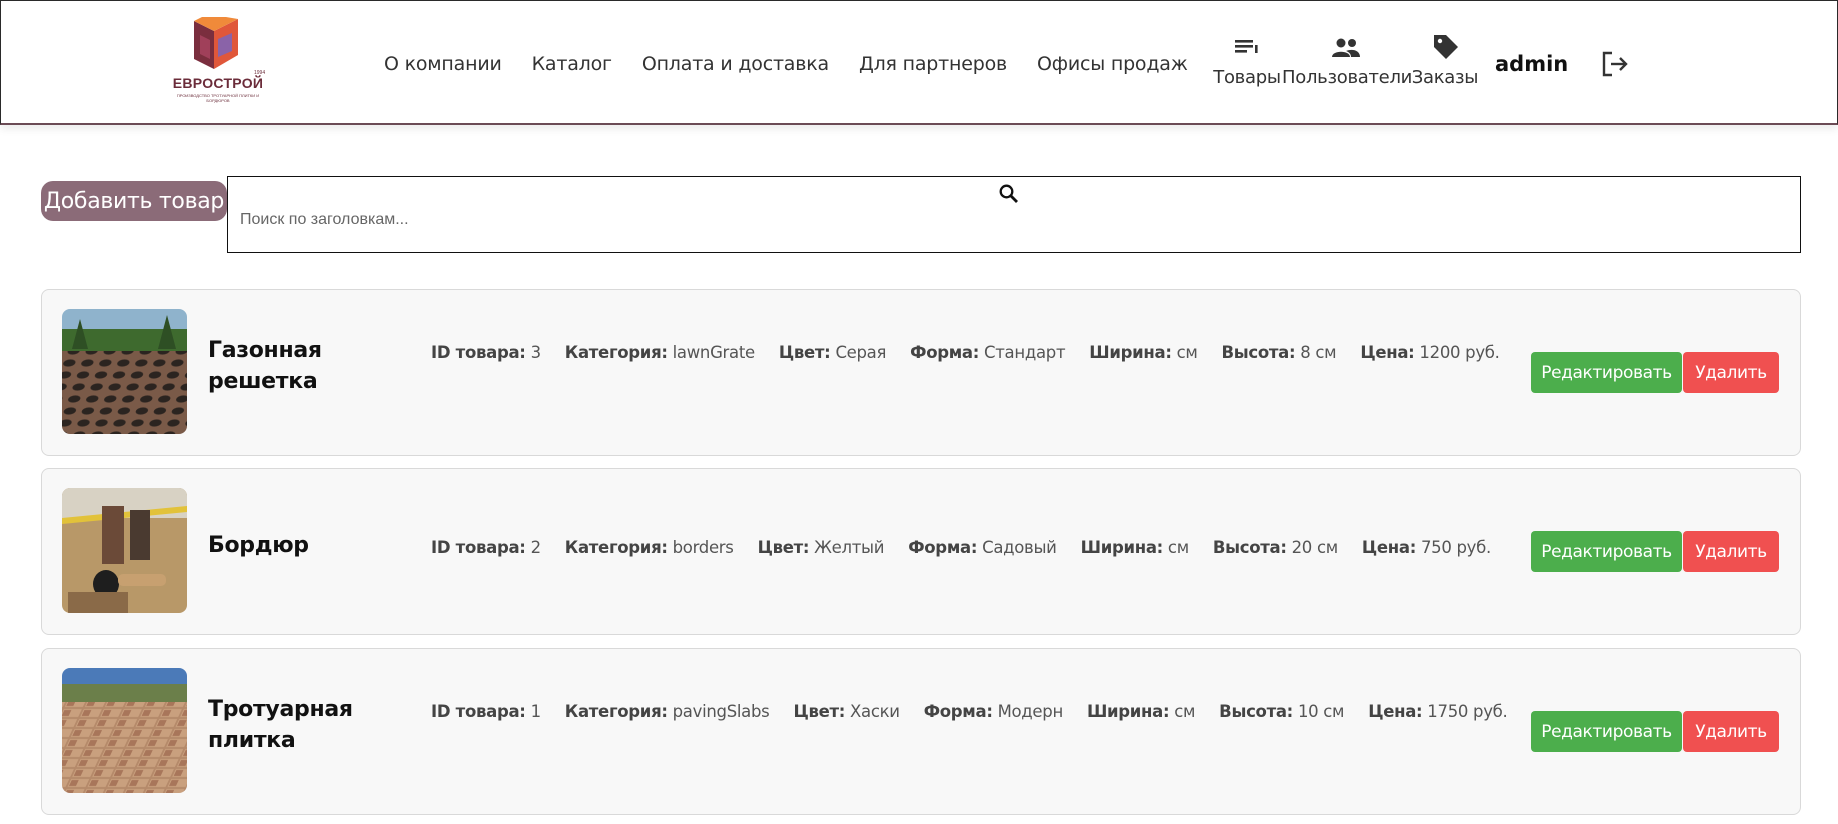 This screenshot has width=1838, height=824. I want to click on prop-id: ID товара: 3, so click(486, 352).